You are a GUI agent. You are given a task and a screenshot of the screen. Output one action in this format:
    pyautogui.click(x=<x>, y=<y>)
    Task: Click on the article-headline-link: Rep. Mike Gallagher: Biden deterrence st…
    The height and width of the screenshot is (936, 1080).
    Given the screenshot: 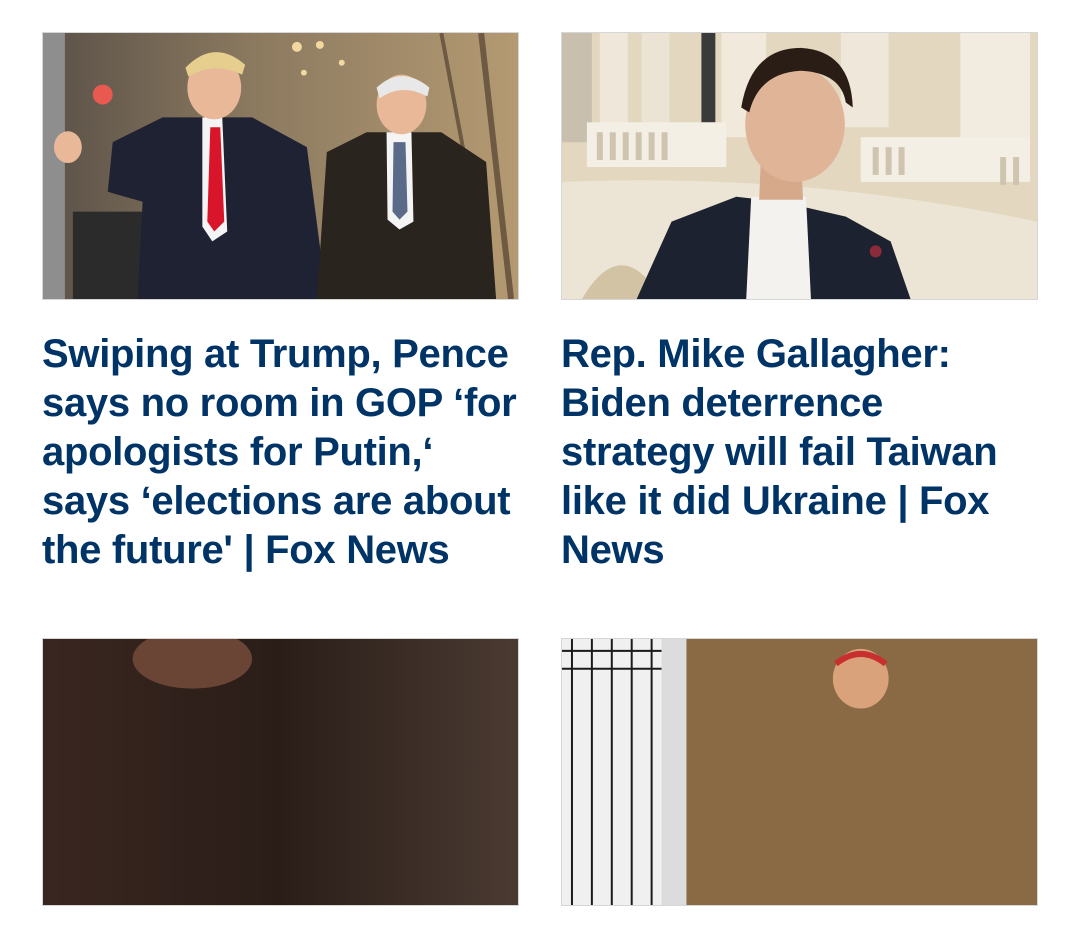 What is the action you would take?
    pyautogui.click(x=779, y=452)
    